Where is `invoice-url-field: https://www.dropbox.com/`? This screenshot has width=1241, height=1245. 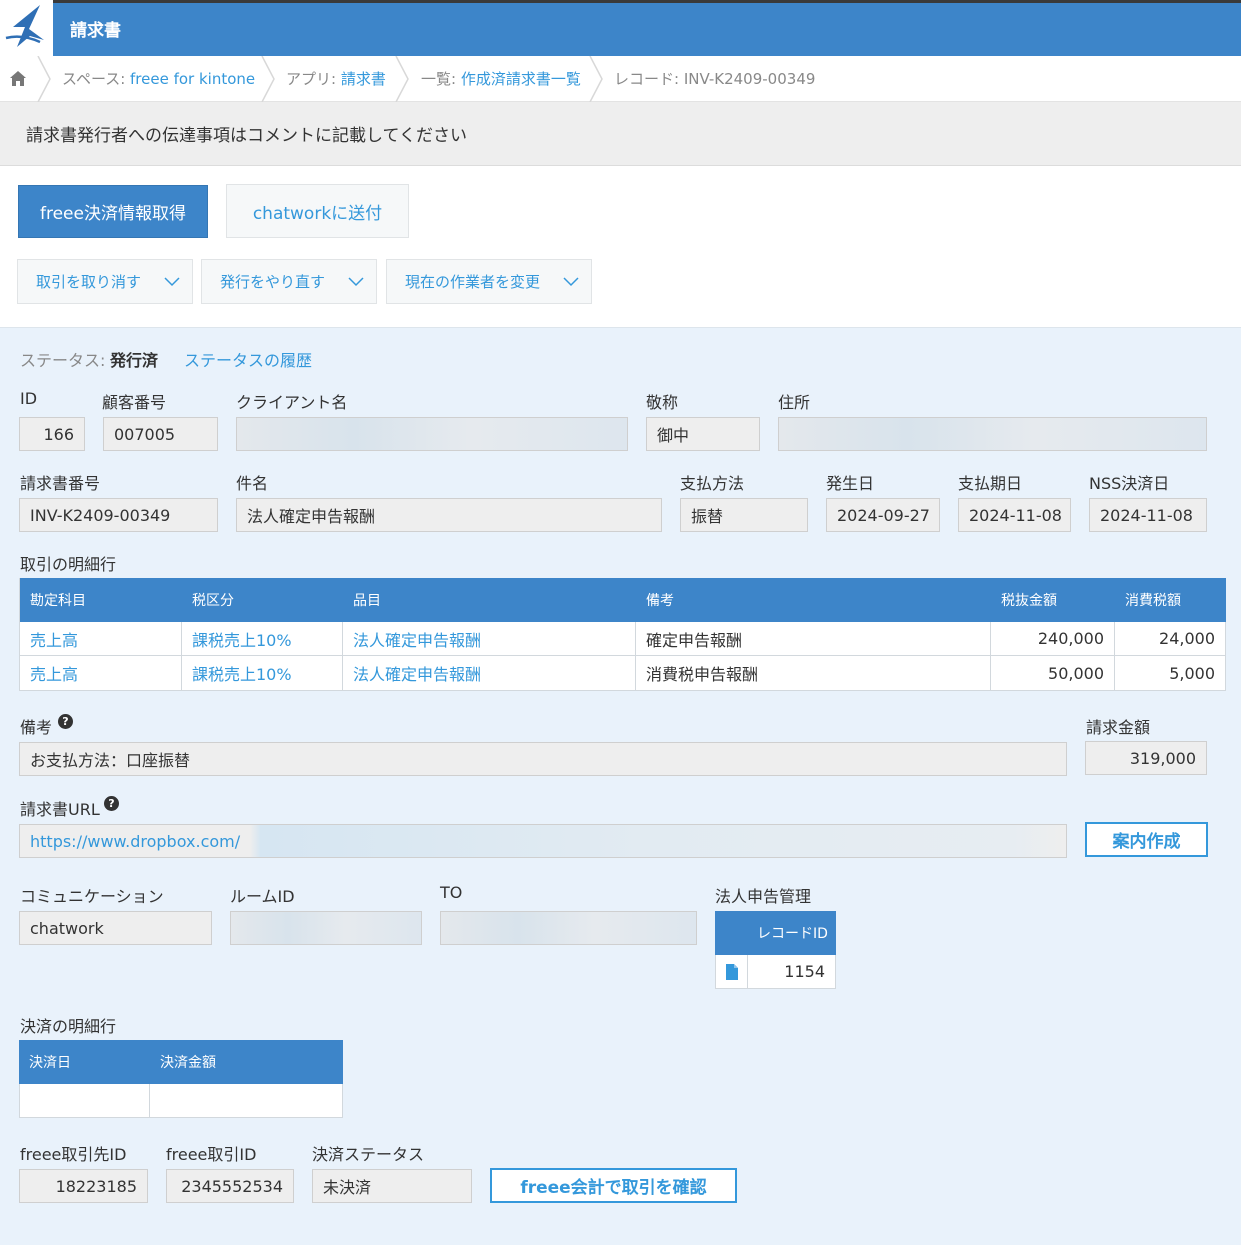
invoice-url-field: https://www.dropbox.com/ is located at coordinates (543, 841).